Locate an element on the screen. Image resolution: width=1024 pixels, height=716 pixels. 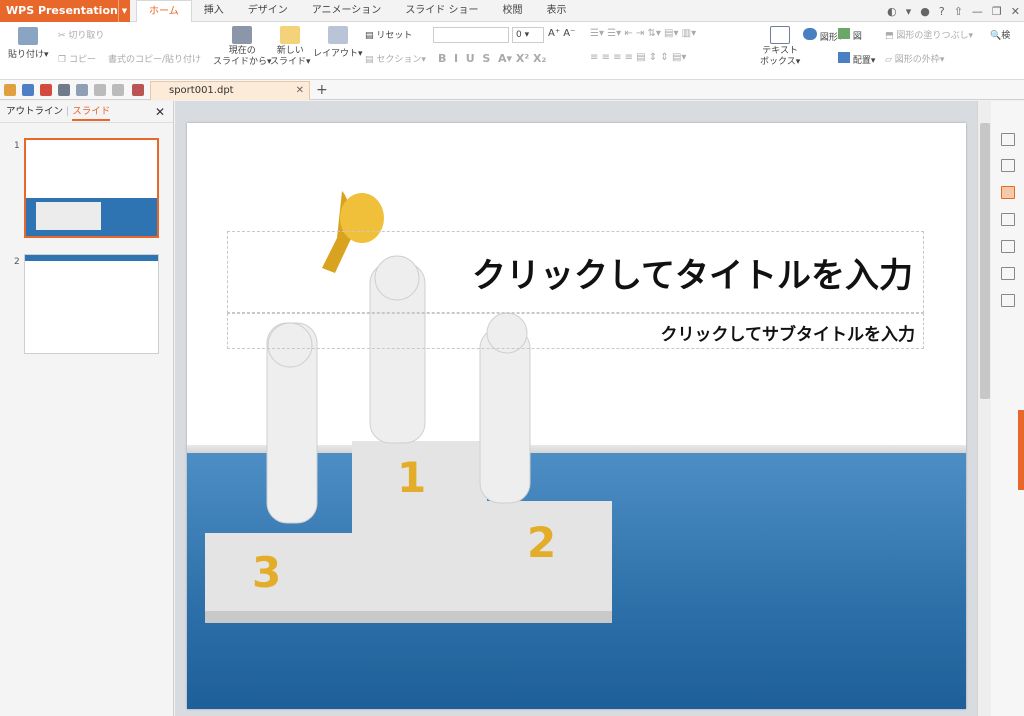
save-icon is located at coordinates (28, 90).